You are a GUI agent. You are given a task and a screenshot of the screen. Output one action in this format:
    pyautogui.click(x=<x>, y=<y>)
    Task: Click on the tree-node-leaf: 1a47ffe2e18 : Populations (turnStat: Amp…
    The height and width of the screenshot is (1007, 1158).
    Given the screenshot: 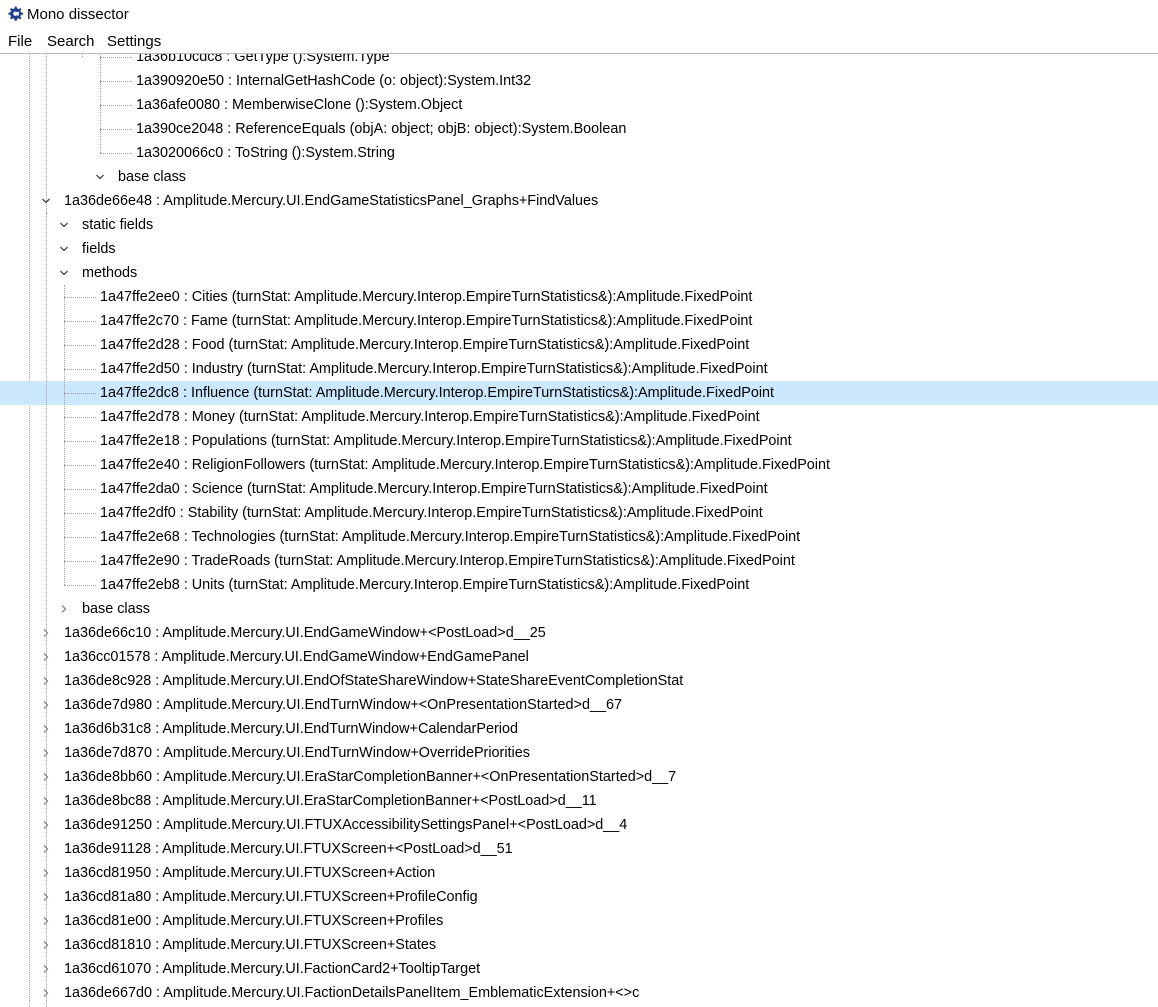 What is the action you would take?
    pyautogui.click(x=579, y=441)
    